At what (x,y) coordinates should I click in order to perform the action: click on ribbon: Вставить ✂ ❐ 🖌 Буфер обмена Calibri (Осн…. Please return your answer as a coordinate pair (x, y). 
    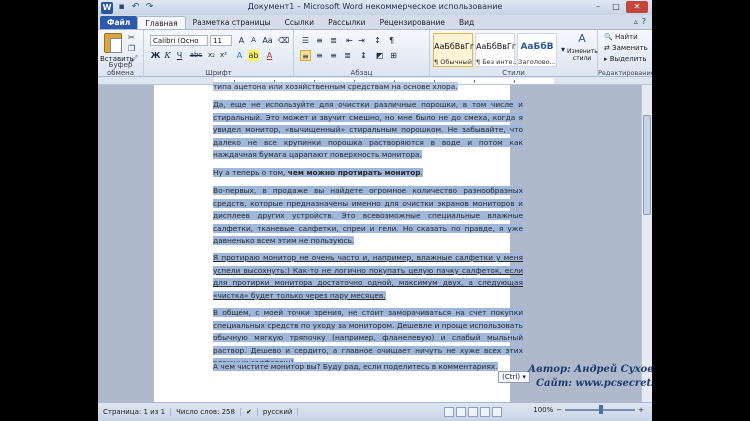
    Looking at the image, I should click on (375, 53).